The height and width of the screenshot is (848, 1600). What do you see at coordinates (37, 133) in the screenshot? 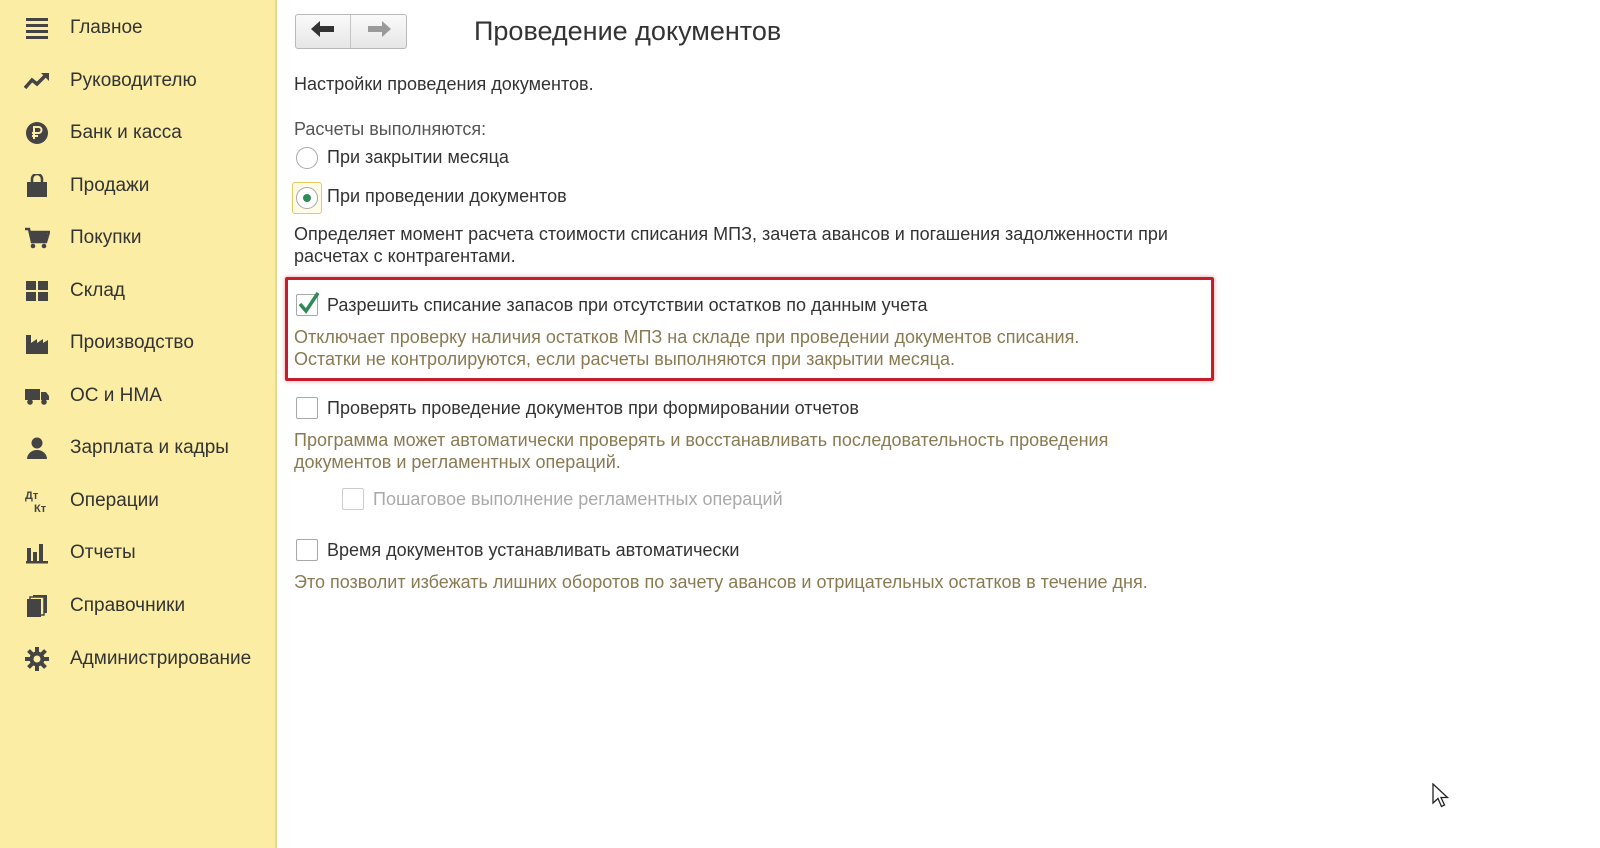
I see `ruble-icon` at bounding box center [37, 133].